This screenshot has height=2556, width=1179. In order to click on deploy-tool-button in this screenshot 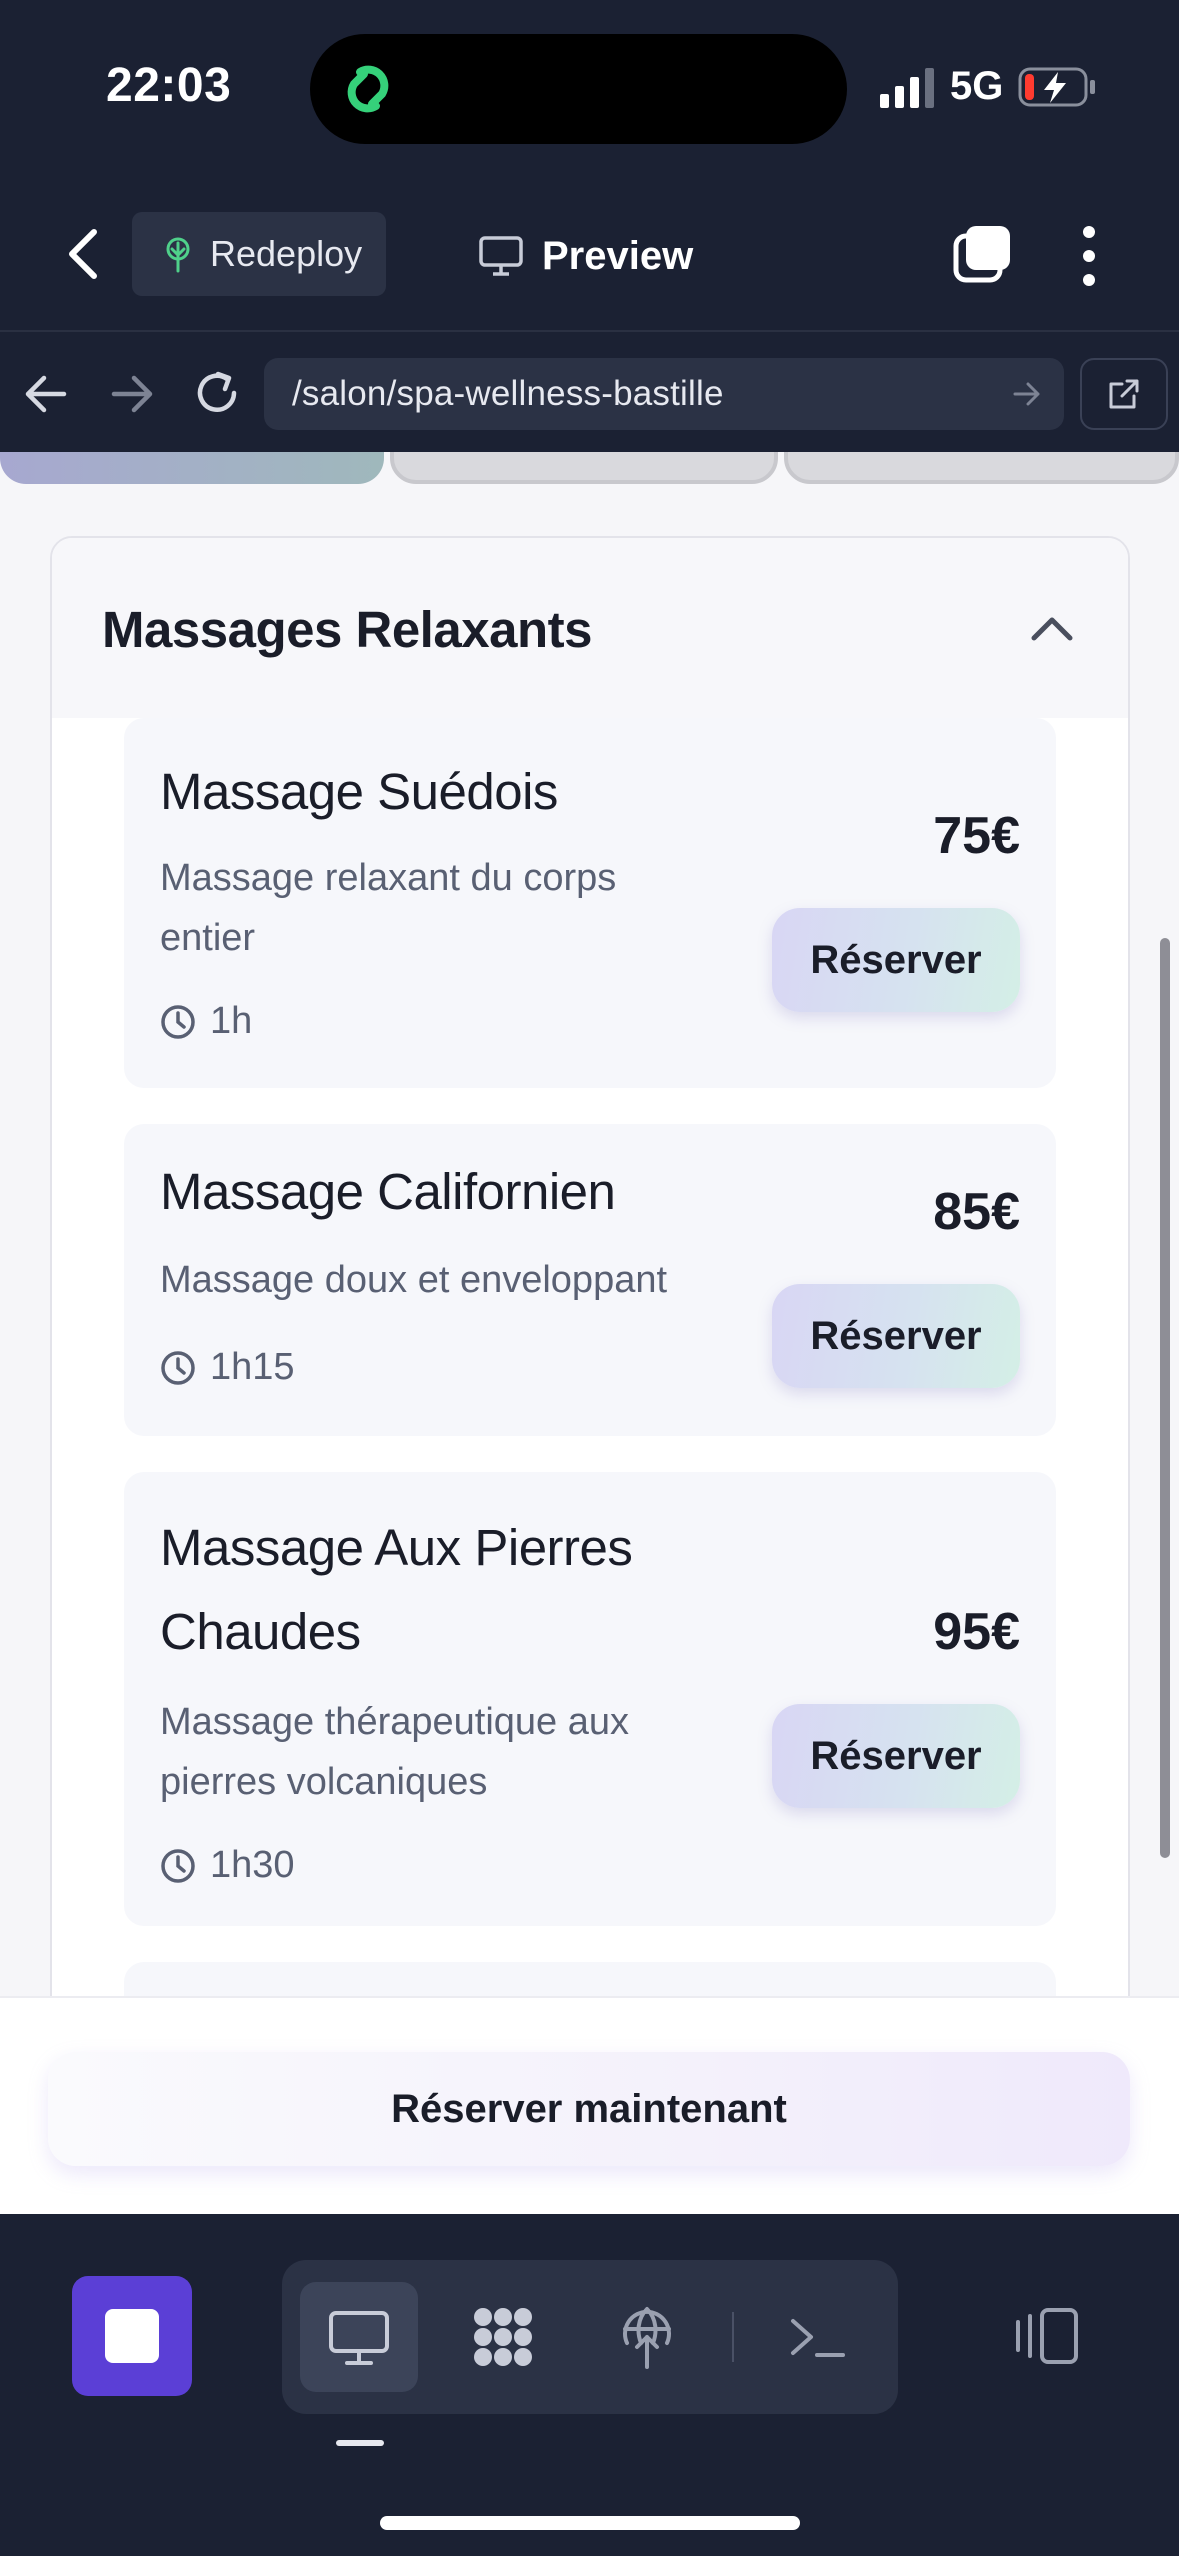, I will do `click(647, 2337)`.